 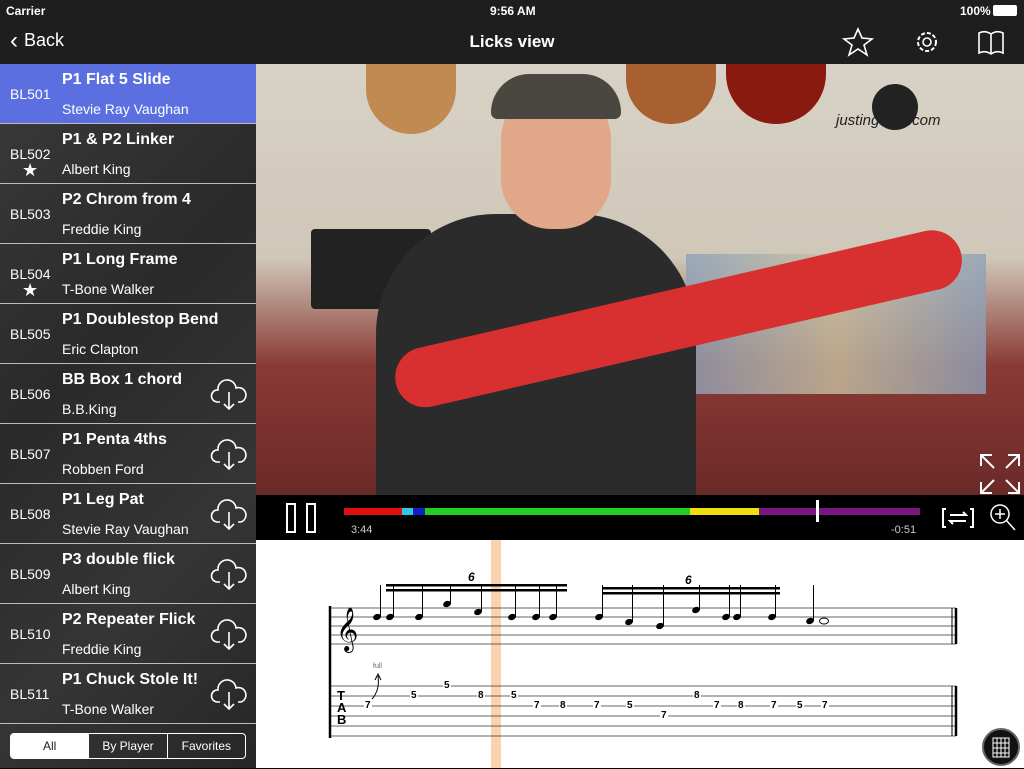 What do you see at coordinates (1003, 518) in the screenshot?
I see `zoom-in-icon` at bounding box center [1003, 518].